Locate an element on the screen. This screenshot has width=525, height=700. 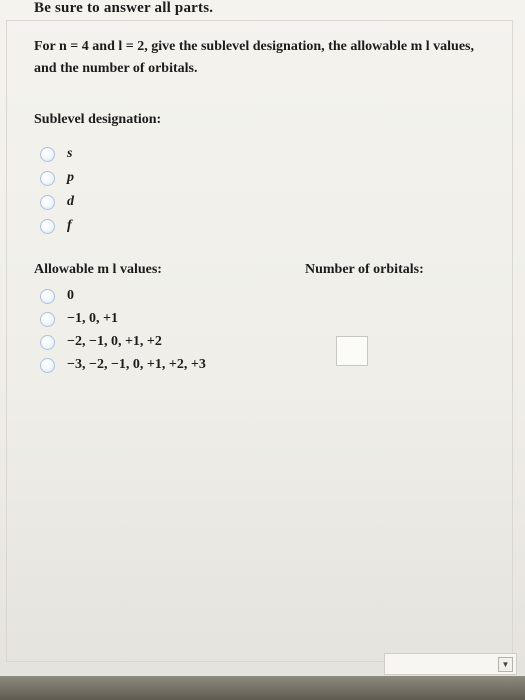
bottom-dropdown: ▼ is located at coordinates (450, 664).